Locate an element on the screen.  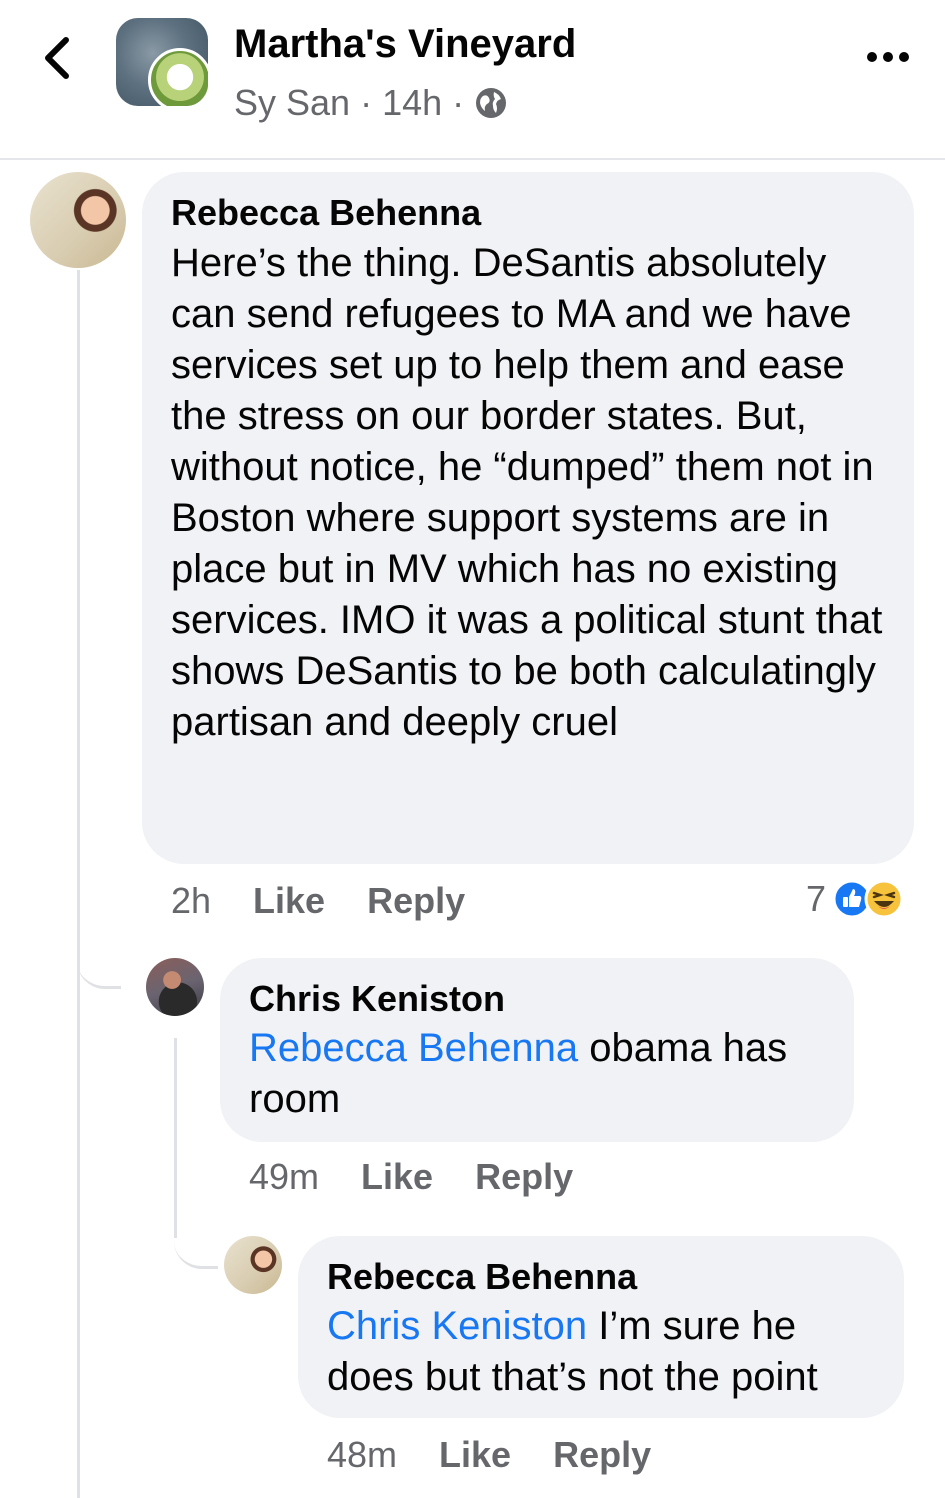
reply-time: 48m is located at coordinates (362, 1455).